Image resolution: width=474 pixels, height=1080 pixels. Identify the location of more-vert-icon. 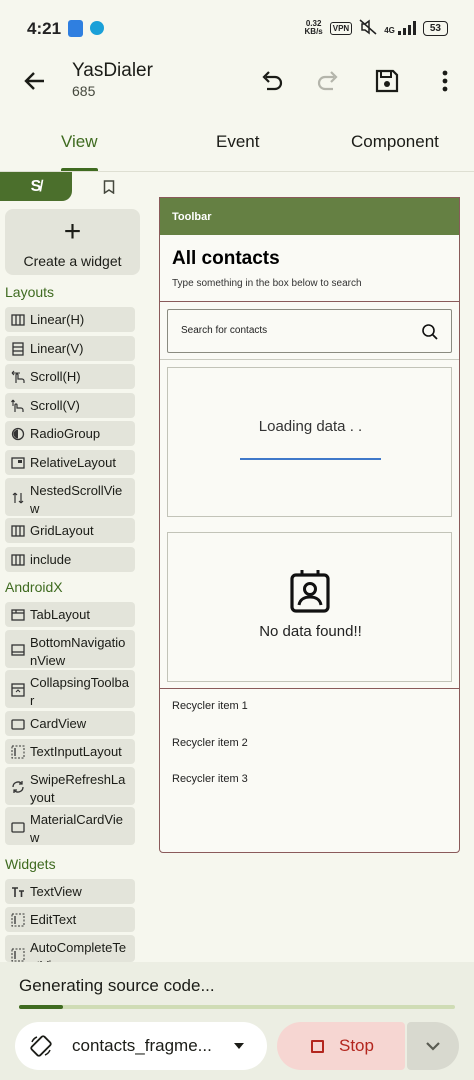
(445, 81).